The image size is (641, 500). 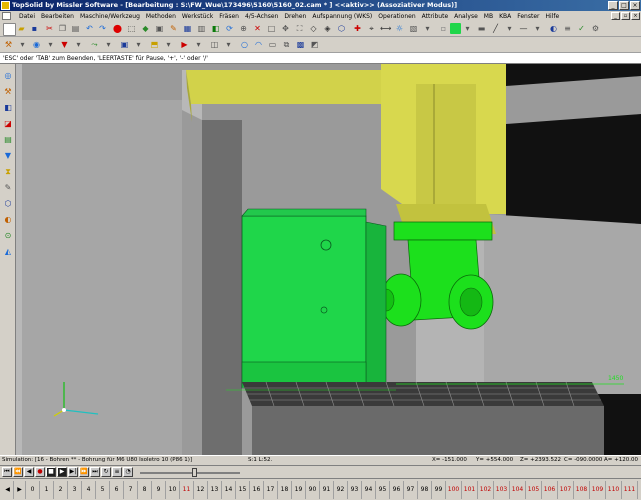 I want to click on timeline-cell-highlight: 104, so click(x=518, y=490).